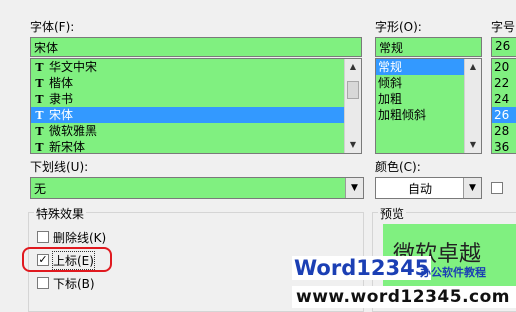  I want to click on font-list-item-label: 隶书, so click(61, 99).